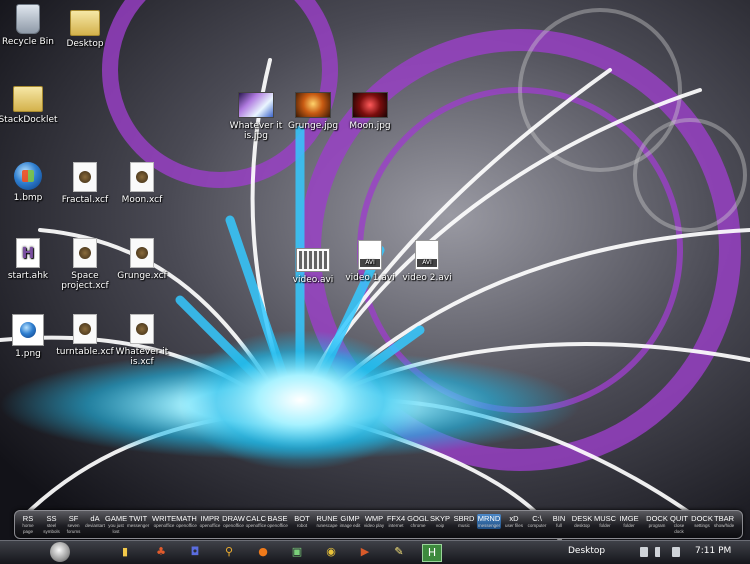  What do you see at coordinates (28, 524) in the screenshot?
I see `dock-item-rs-0: RS home page` at bounding box center [28, 524].